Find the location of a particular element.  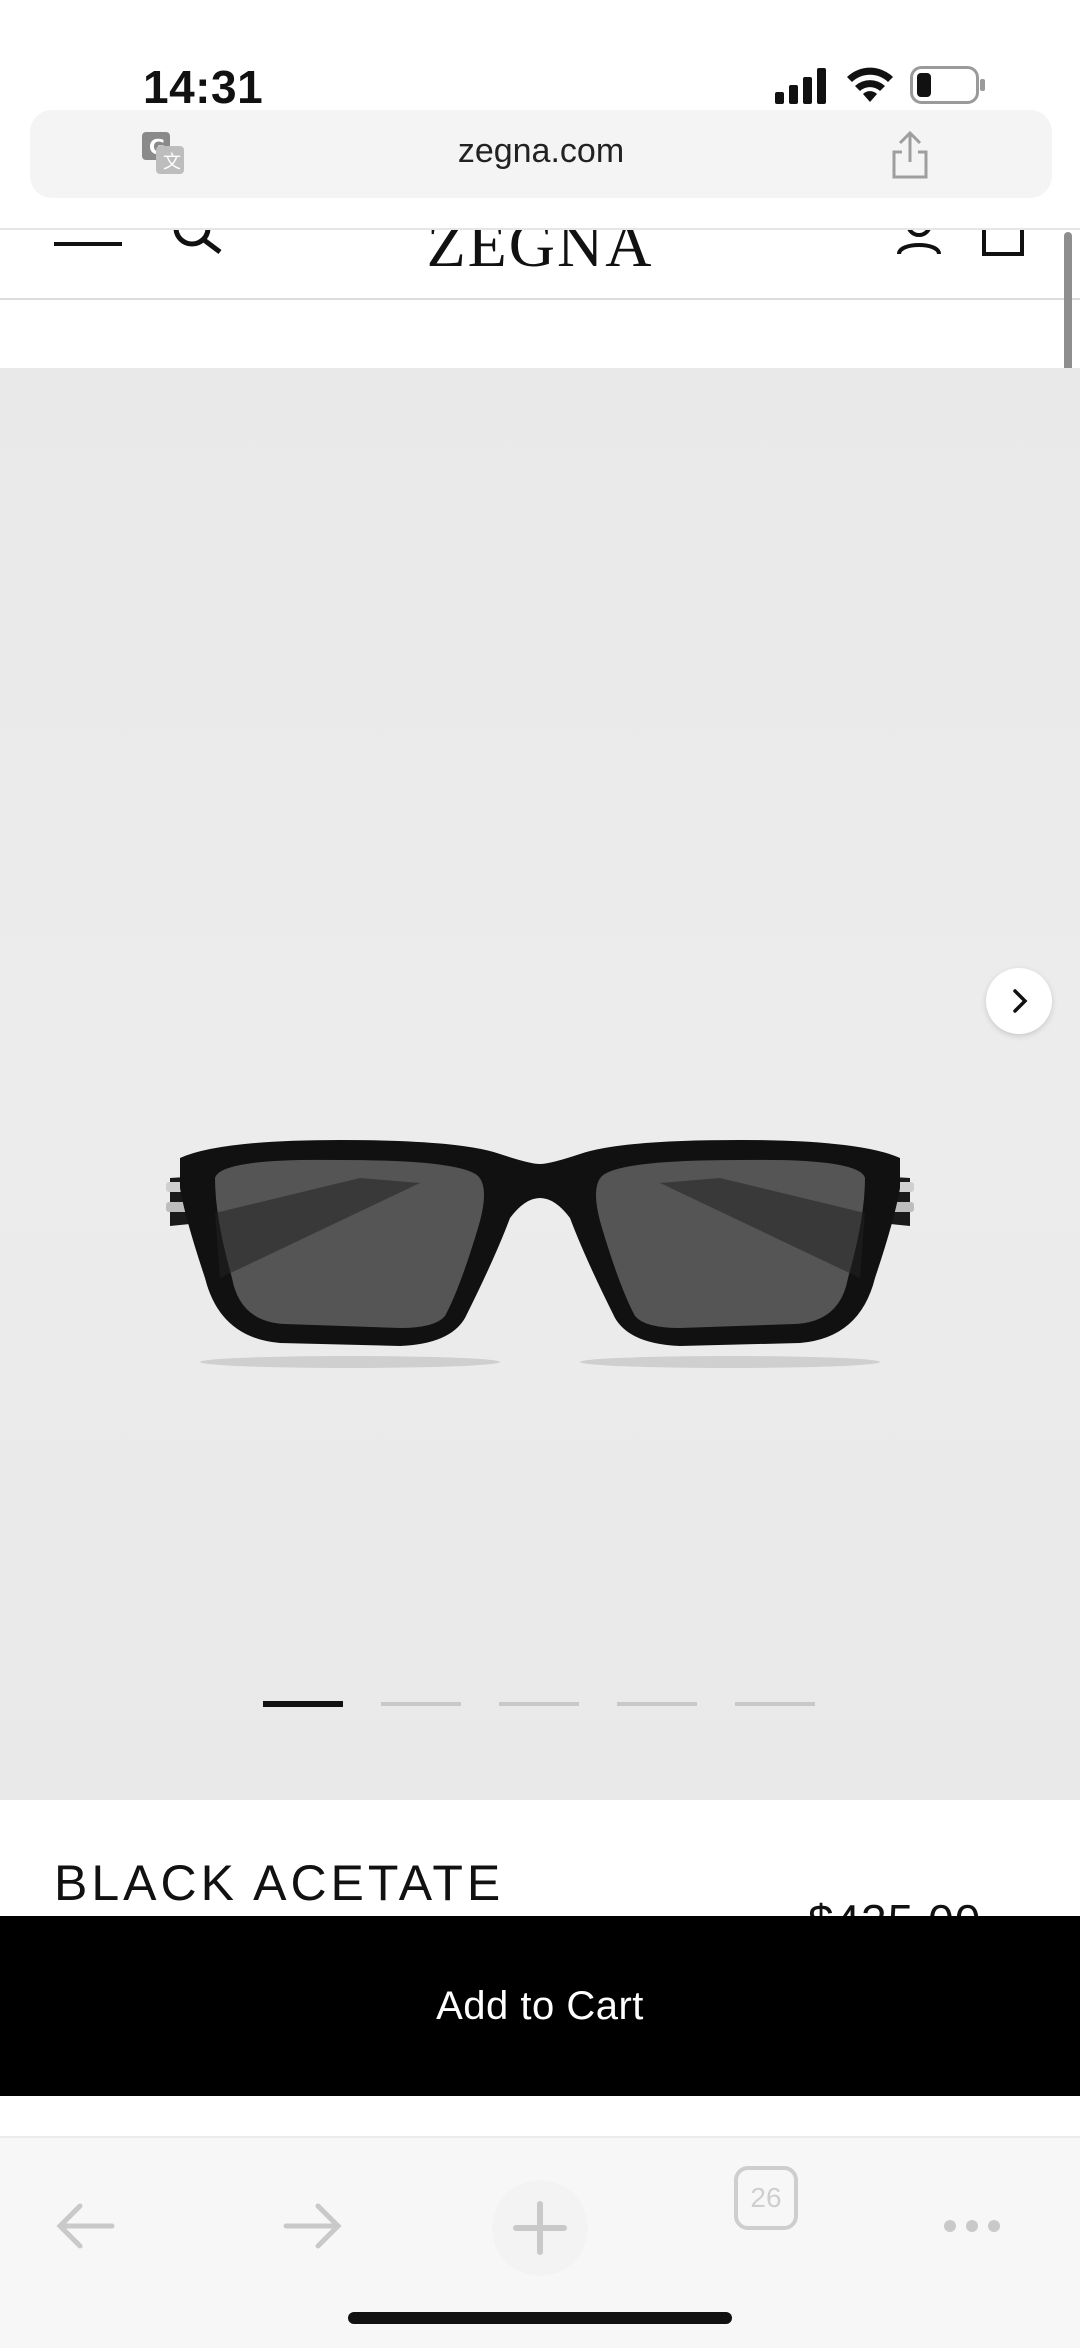

wifi-icon is located at coordinates (870, 84).